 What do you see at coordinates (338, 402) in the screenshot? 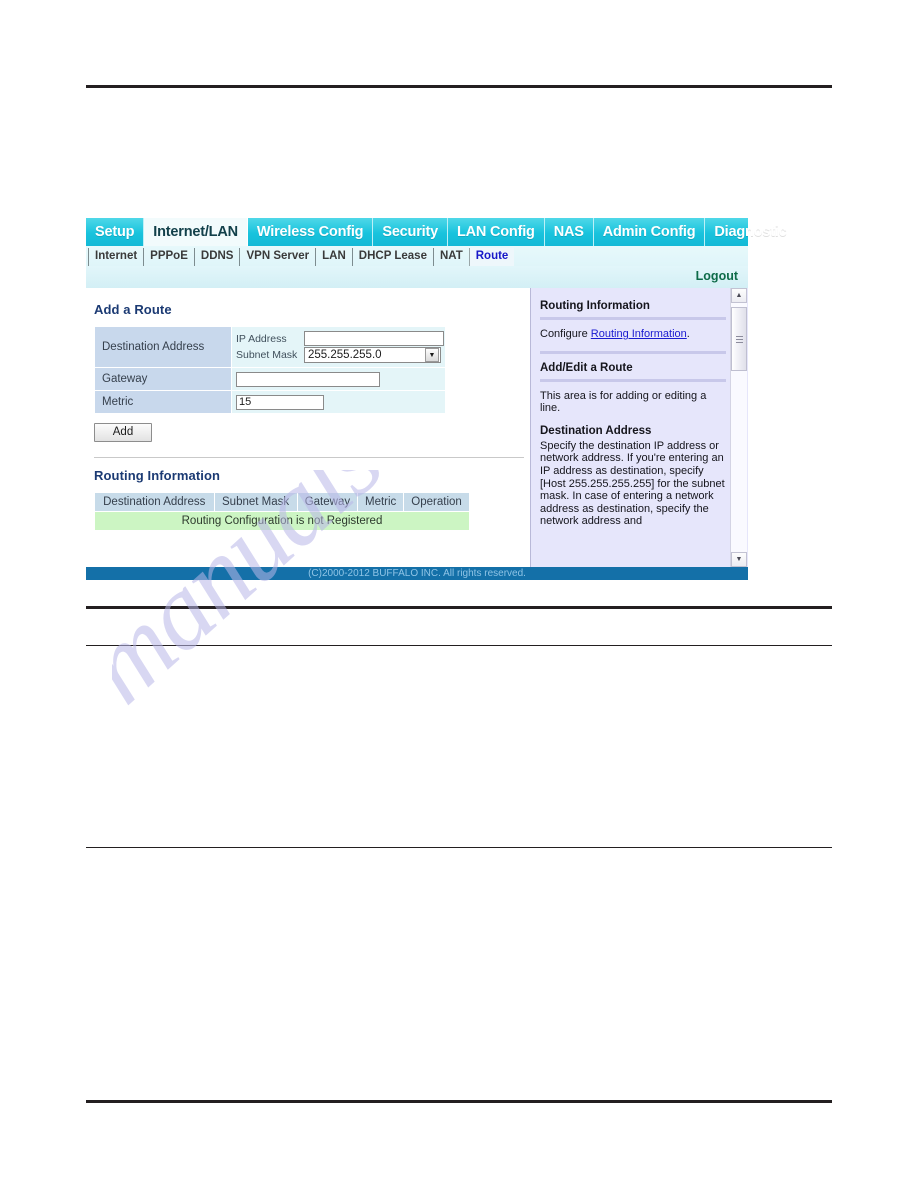
I see `metric-field-cell` at bounding box center [338, 402].